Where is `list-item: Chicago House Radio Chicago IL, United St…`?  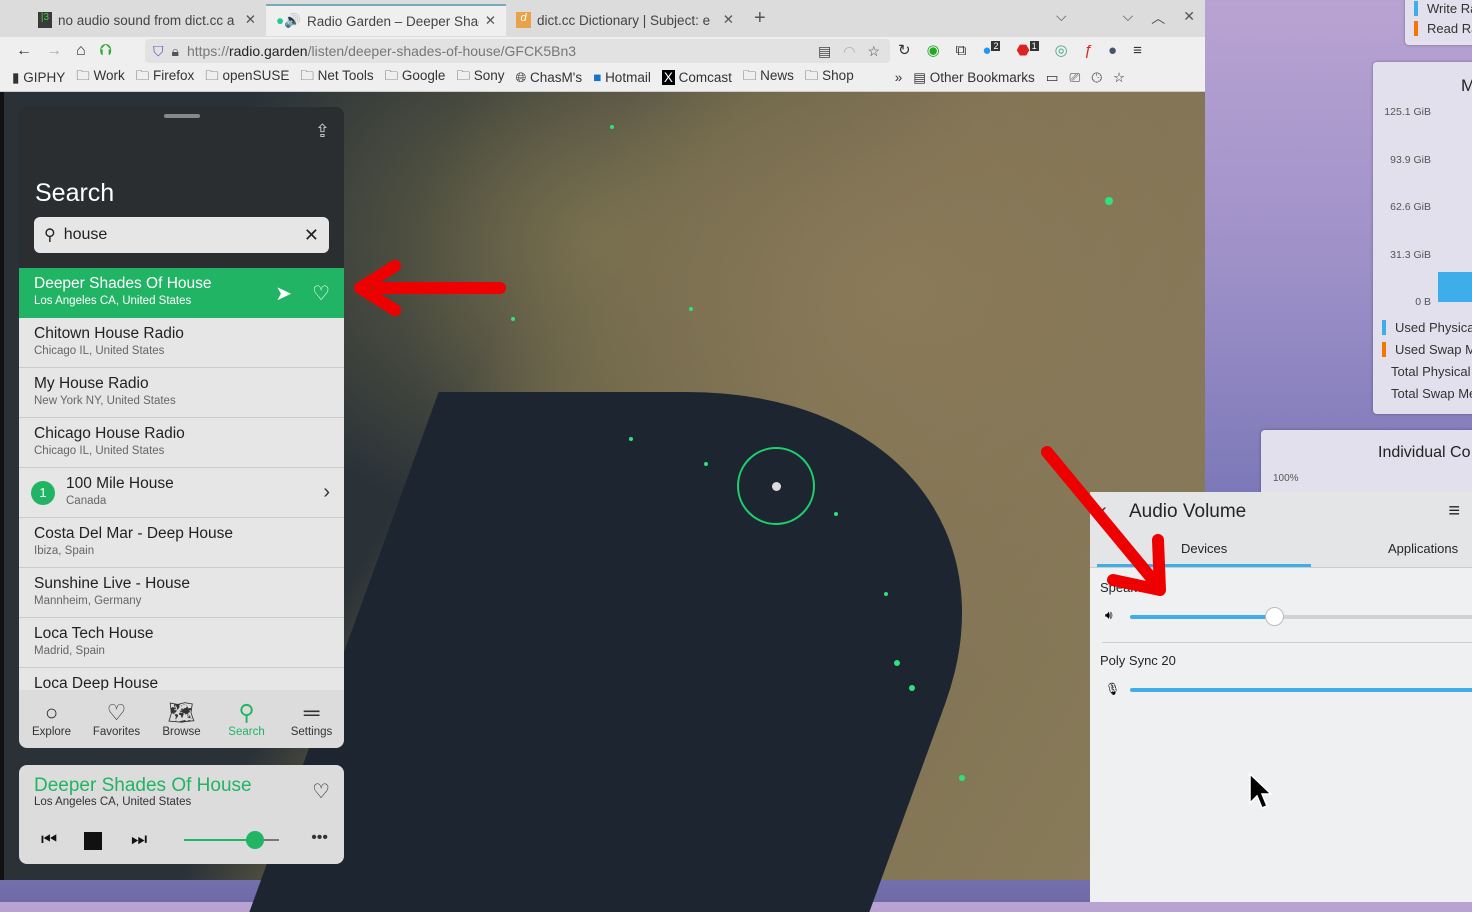 list-item: Chicago House Radio Chicago IL, United St… is located at coordinates (181, 443).